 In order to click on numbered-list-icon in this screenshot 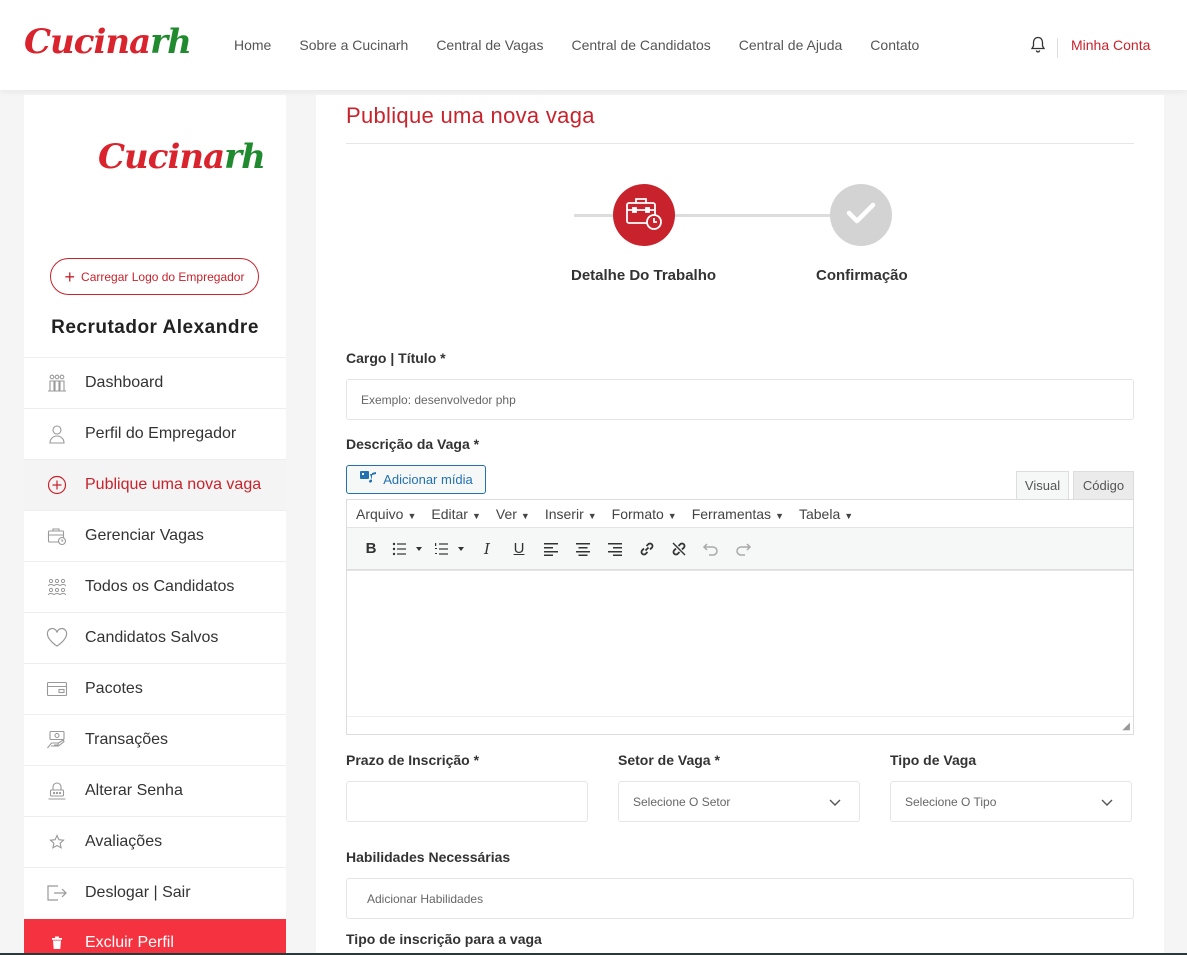, I will do `click(450, 549)`.